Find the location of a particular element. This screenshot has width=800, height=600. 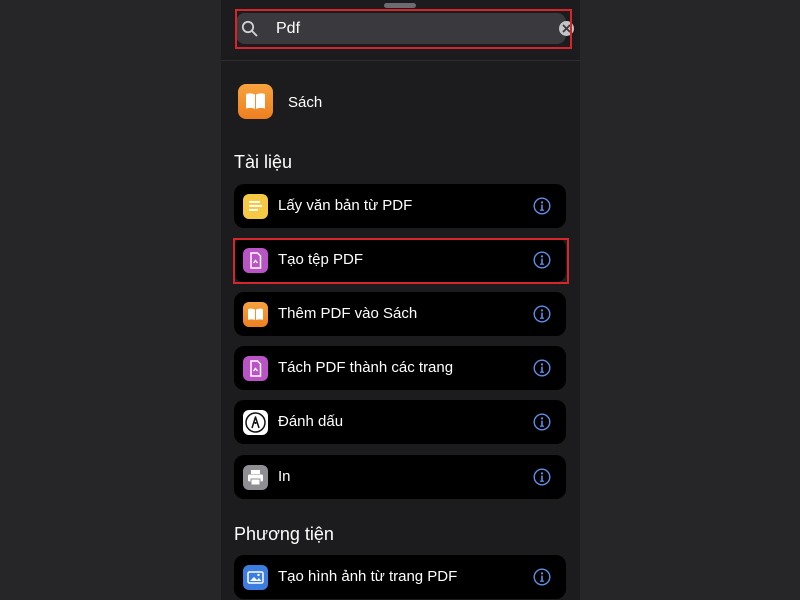

action-label: Lấy văn bản từ PDF is located at coordinates (345, 205).